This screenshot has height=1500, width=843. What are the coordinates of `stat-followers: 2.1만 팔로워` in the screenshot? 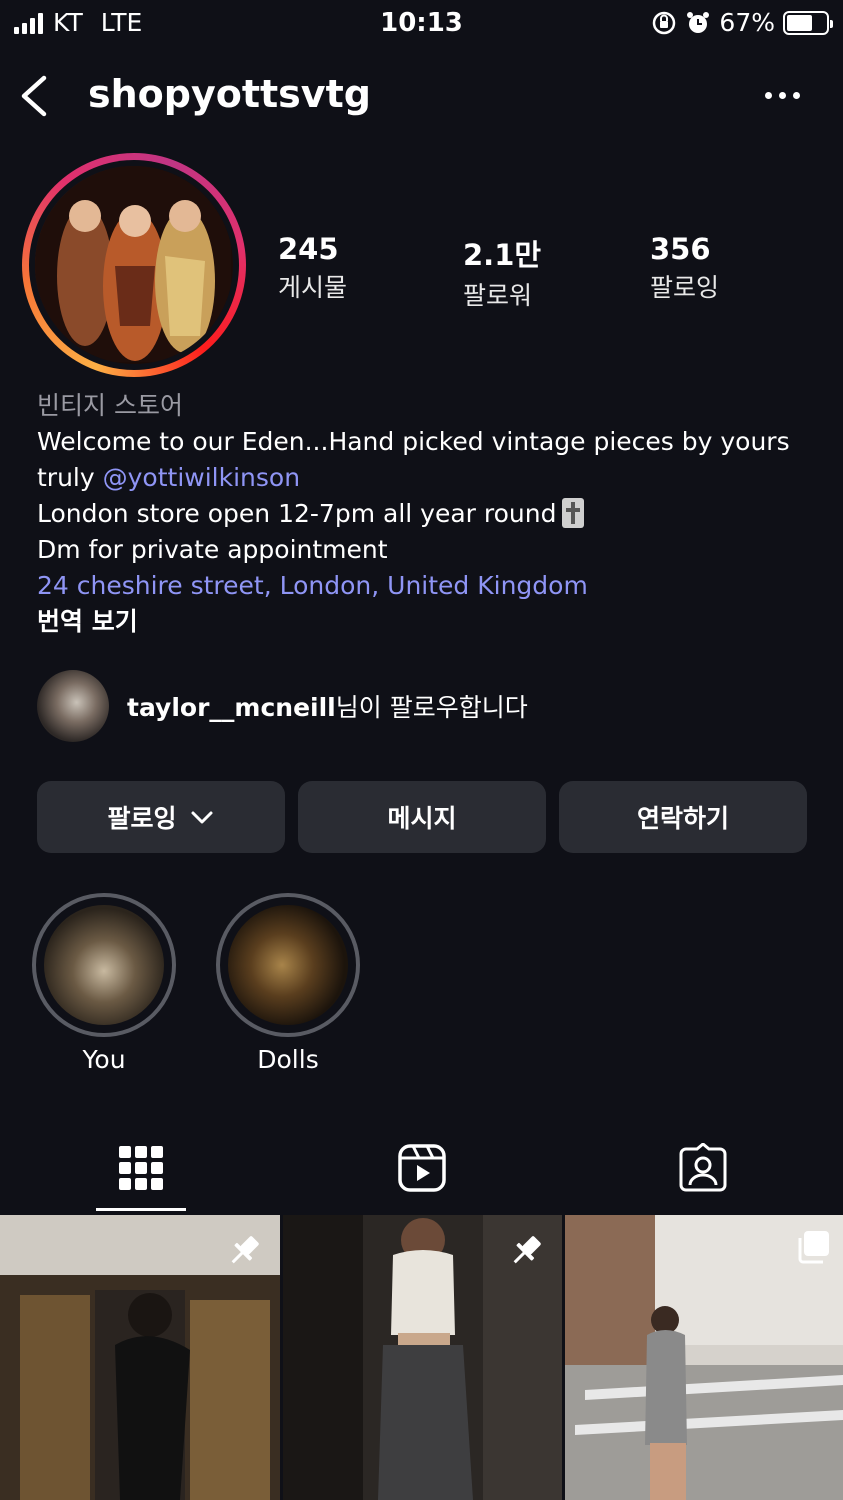 It's located at (502, 272).